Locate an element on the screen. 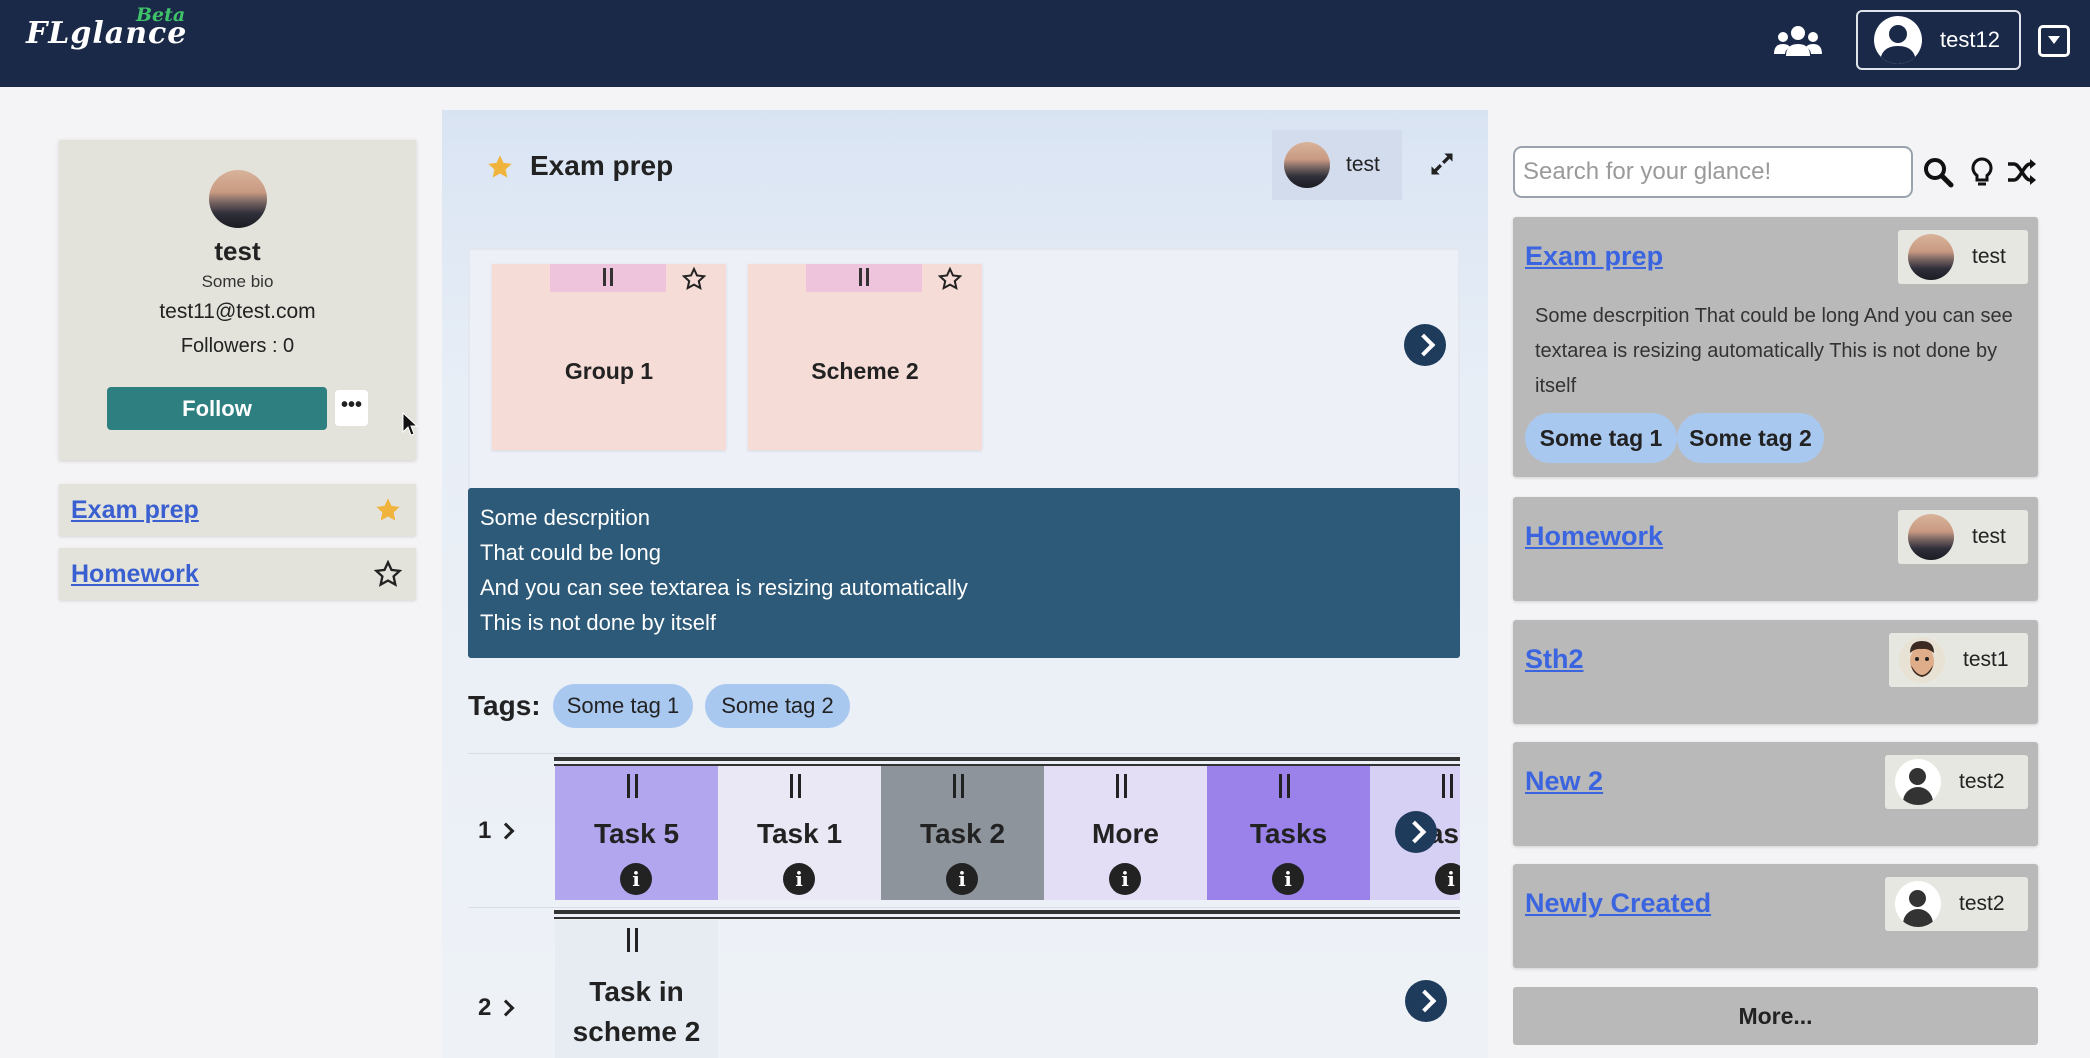  result-title: Sth2 is located at coordinates (1554, 659).